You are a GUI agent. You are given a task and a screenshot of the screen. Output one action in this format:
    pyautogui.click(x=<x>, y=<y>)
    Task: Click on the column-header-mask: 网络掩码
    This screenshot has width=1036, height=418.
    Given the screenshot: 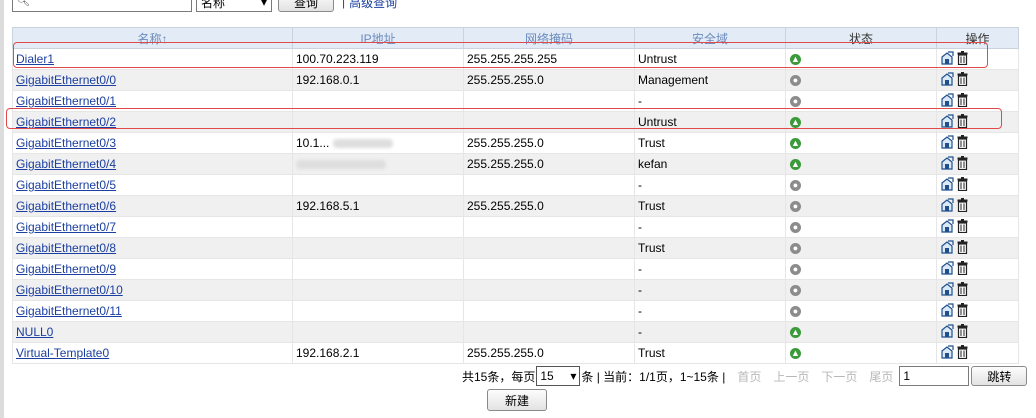 What is the action you would take?
    pyautogui.click(x=549, y=38)
    